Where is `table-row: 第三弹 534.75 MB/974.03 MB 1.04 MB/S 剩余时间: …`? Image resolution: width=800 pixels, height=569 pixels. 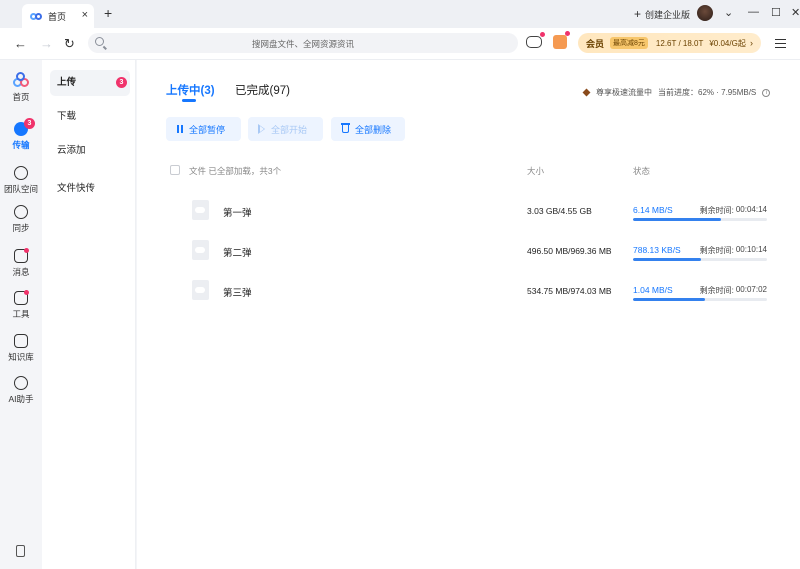 table-row: 第三弹 534.75 MB/974.03 MB 1.04 MB/S 剩余时间: … is located at coordinates (468, 300).